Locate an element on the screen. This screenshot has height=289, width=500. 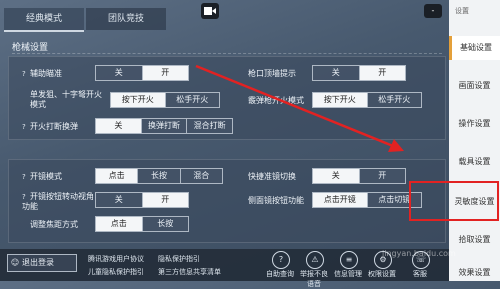
auto-query-icon: ? is located at coordinates (281, 260).